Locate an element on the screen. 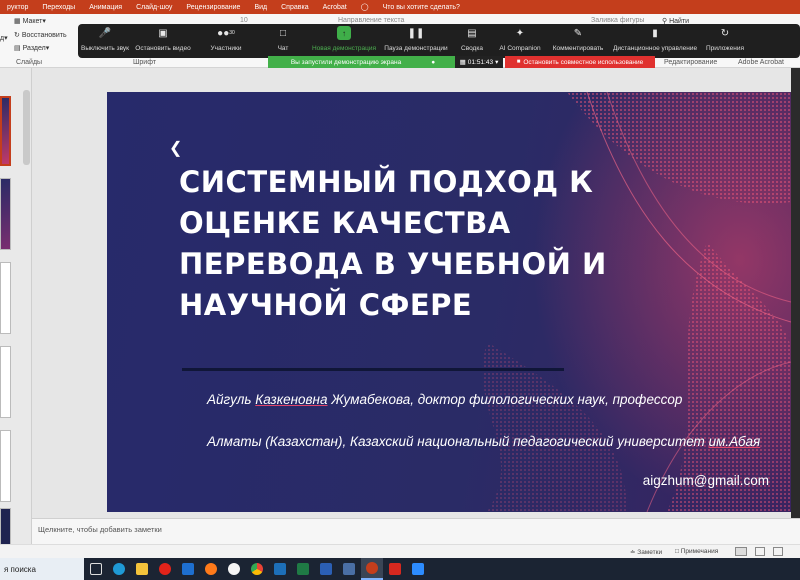 This screenshot has width=800, height=580. shape-fill-button: Заливка фигуры is located at coordinates (617, 20).